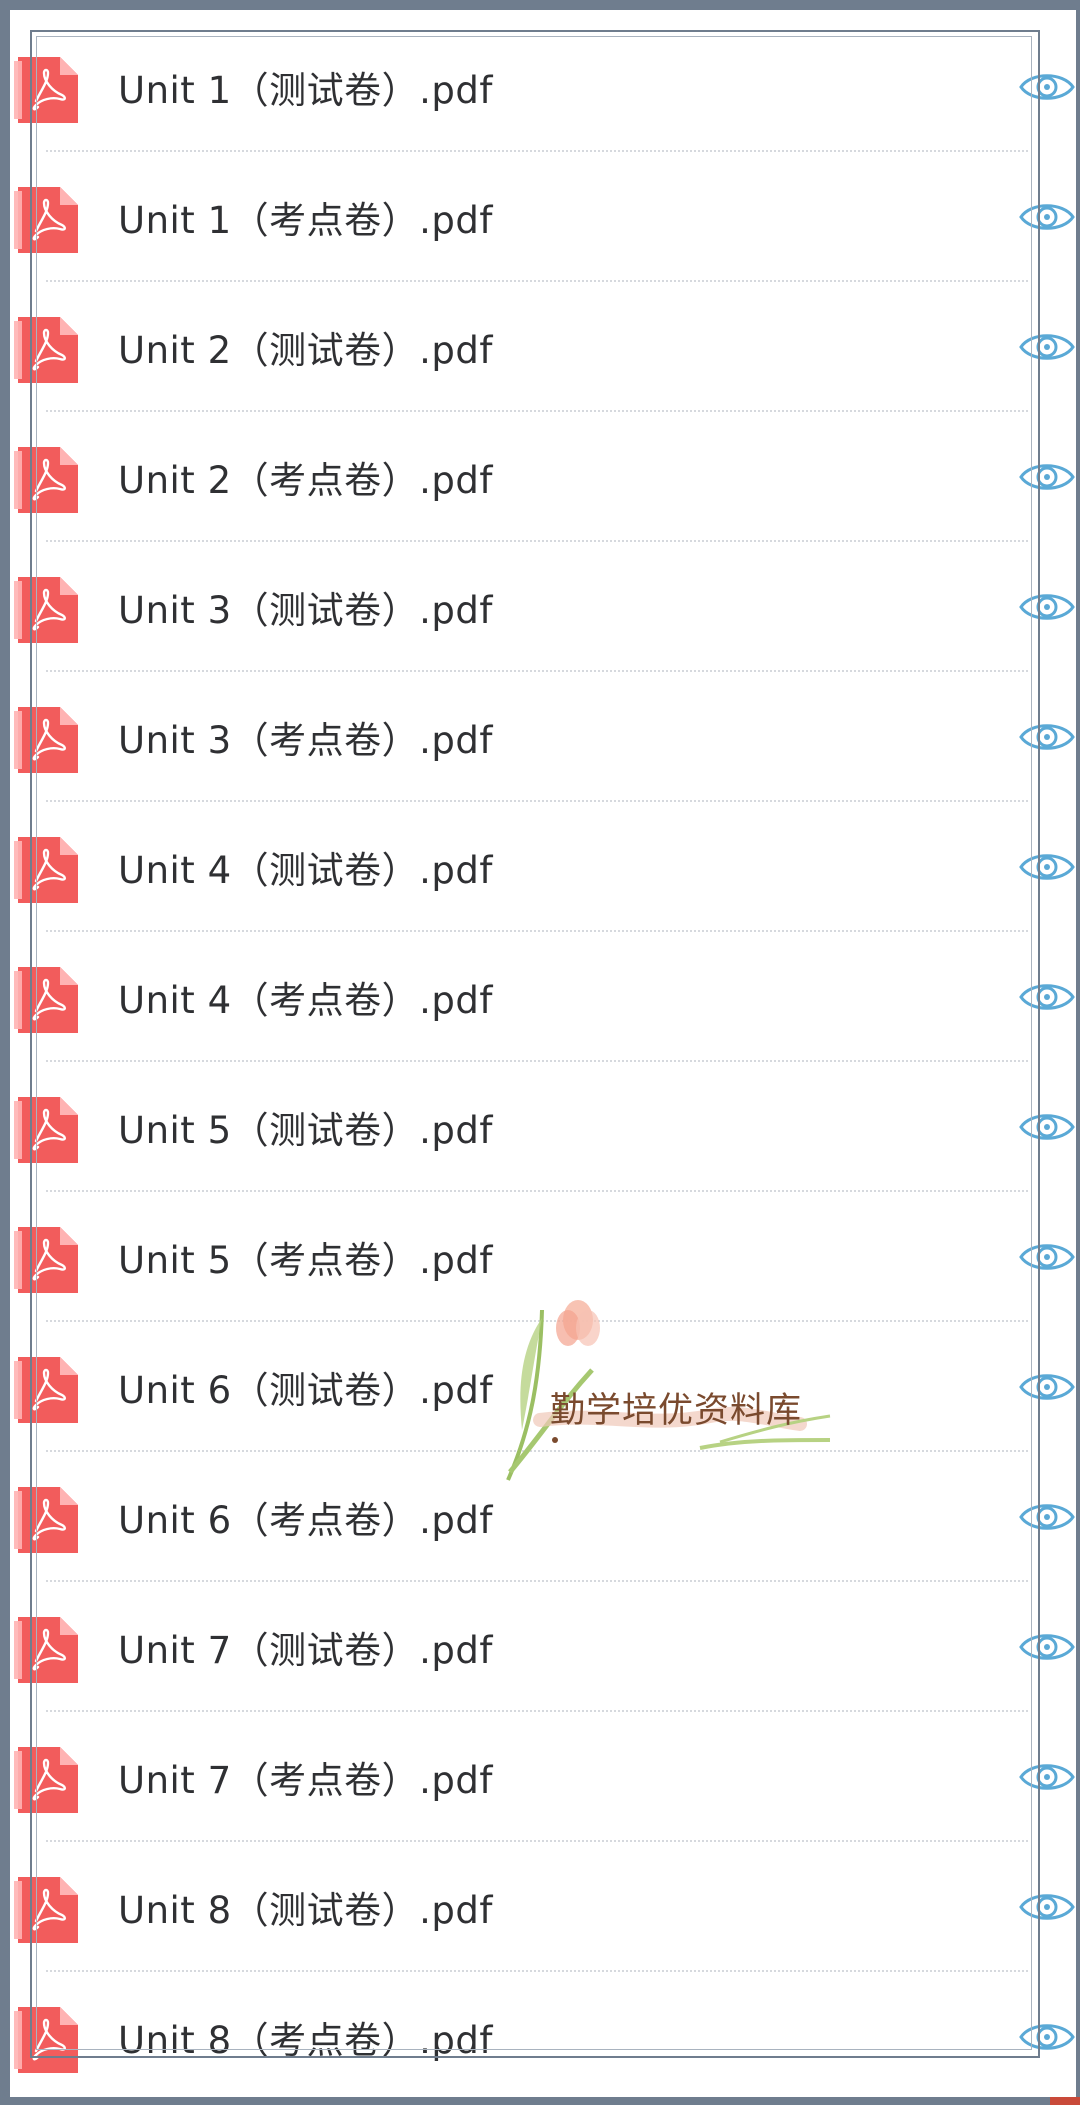 The width and height of the screenshot is (1080, 2105). Describe the element at coordinates (305, 1257) in the screenshot. I see `file-name: Unit 5（考点卷）.pdf` at that location.